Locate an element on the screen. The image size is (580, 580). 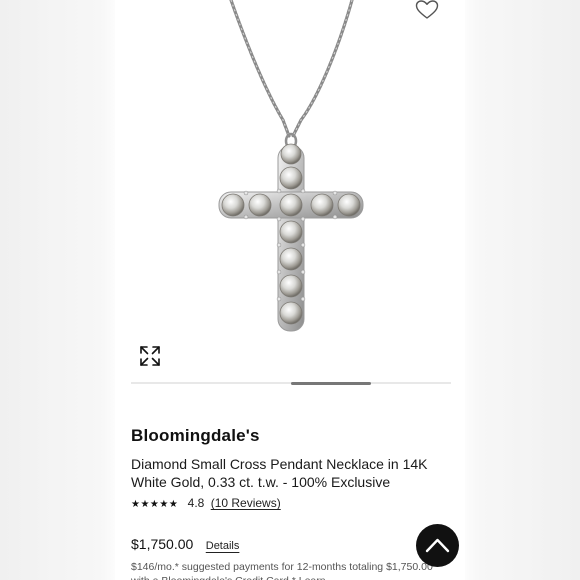
star-rating-icon: ★★★★★ is located at coordinates (155, 504).